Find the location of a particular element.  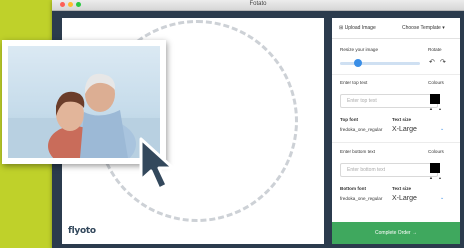

rotate-left-icon: ↶ is located at coordinates (432, 62).